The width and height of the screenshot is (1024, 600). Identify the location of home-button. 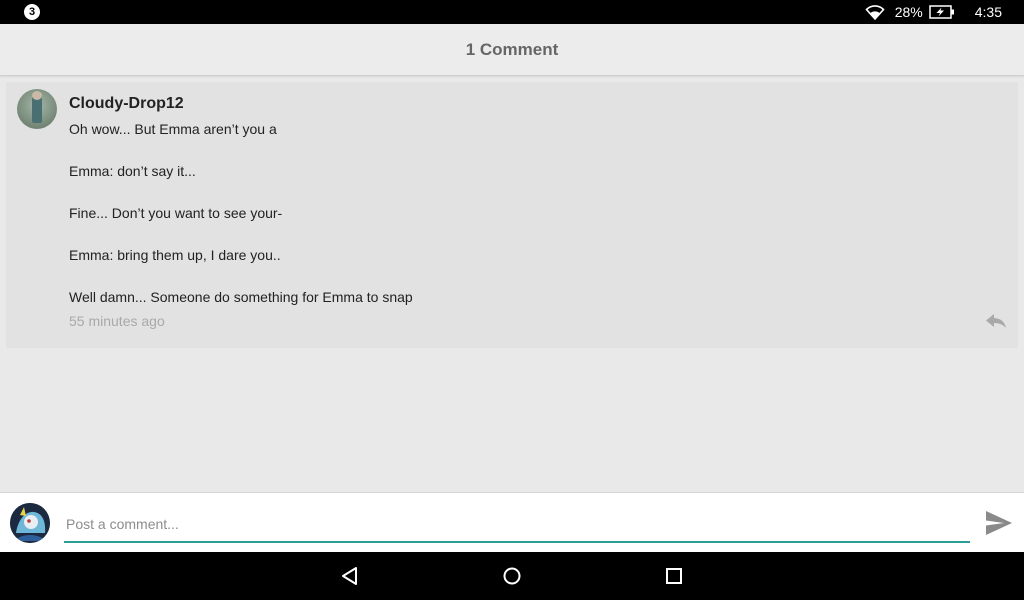
(512, 576).